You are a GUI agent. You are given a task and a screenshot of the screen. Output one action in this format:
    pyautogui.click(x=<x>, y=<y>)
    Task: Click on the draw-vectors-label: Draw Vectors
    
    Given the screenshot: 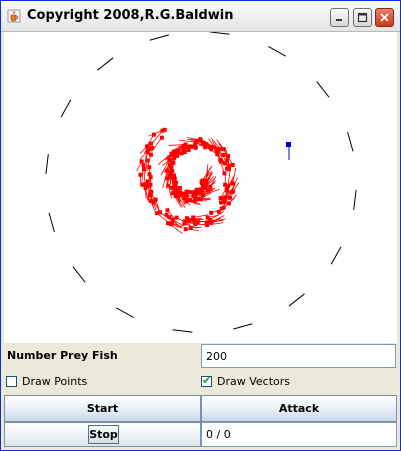 What is the action you would take?
    pyautogui.click(x=254, y=381)
    